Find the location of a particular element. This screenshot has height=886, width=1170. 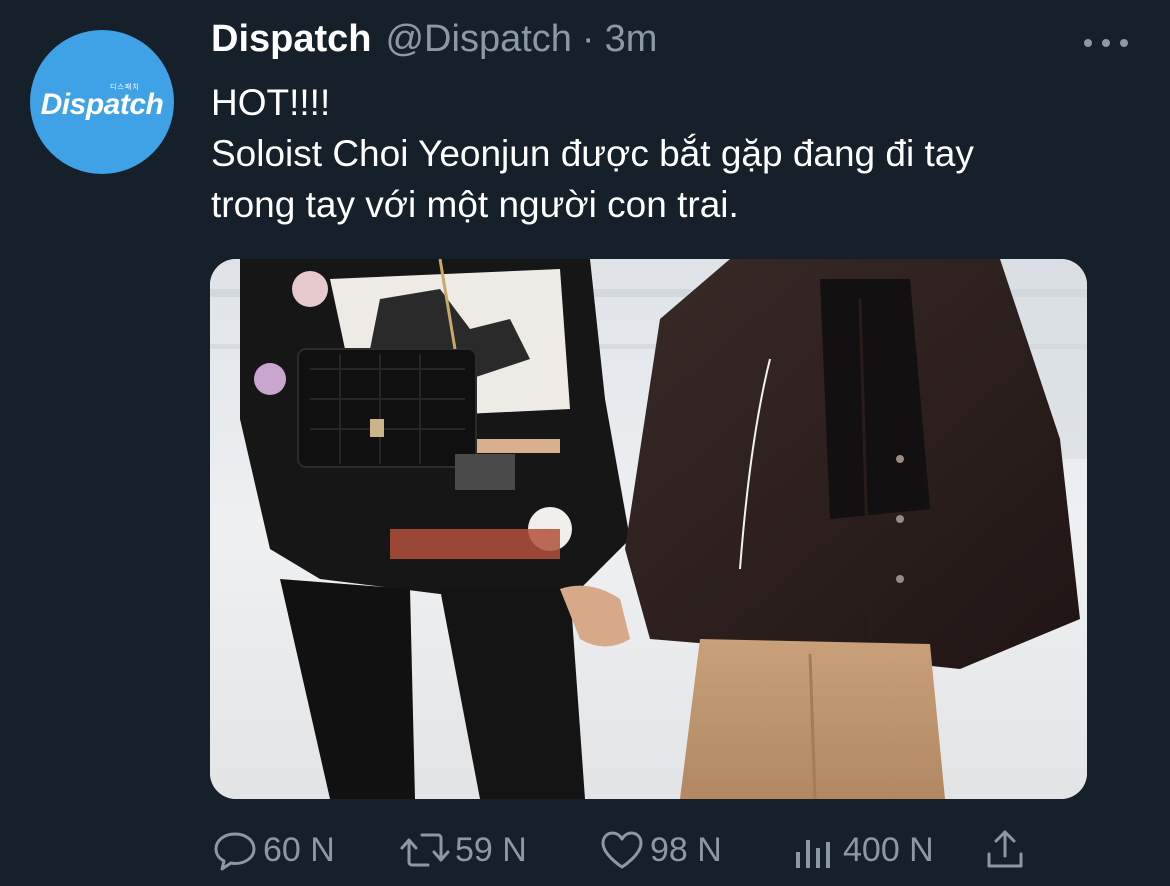

tweet-actions: 60 N 59 N 98 N 400 N is located at coordinates (636, 850).